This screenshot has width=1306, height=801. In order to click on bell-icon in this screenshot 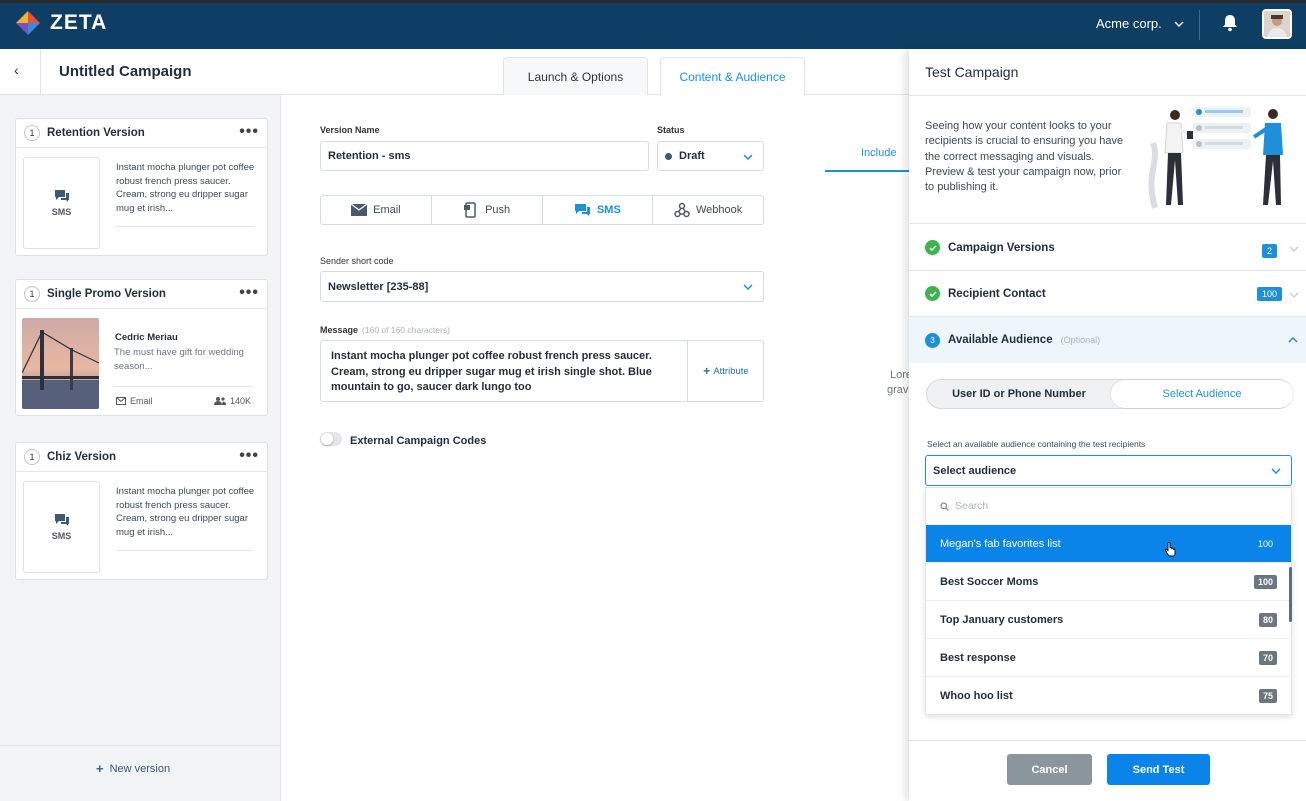, I will do `click(1230, 24)`.